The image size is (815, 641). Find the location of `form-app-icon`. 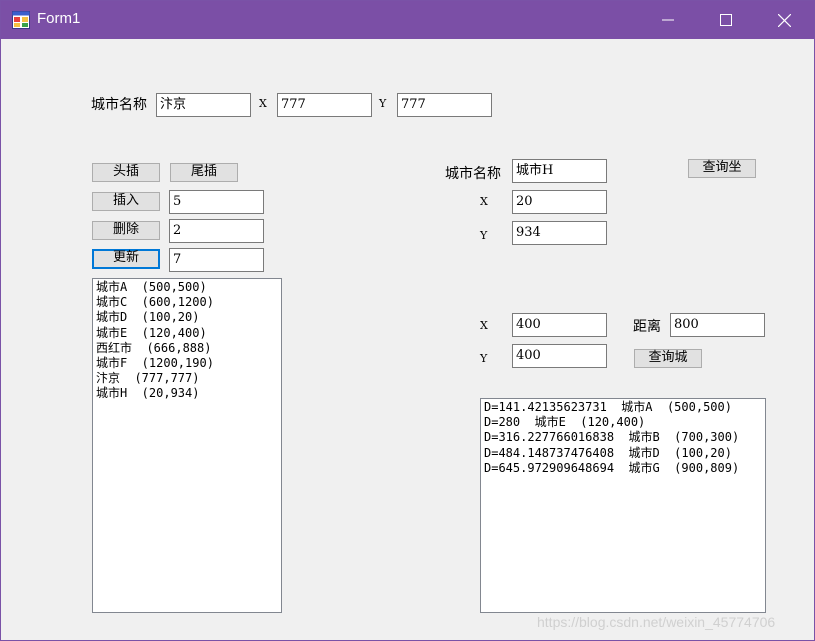

form-app-icon is located at coordinates (21, 20).